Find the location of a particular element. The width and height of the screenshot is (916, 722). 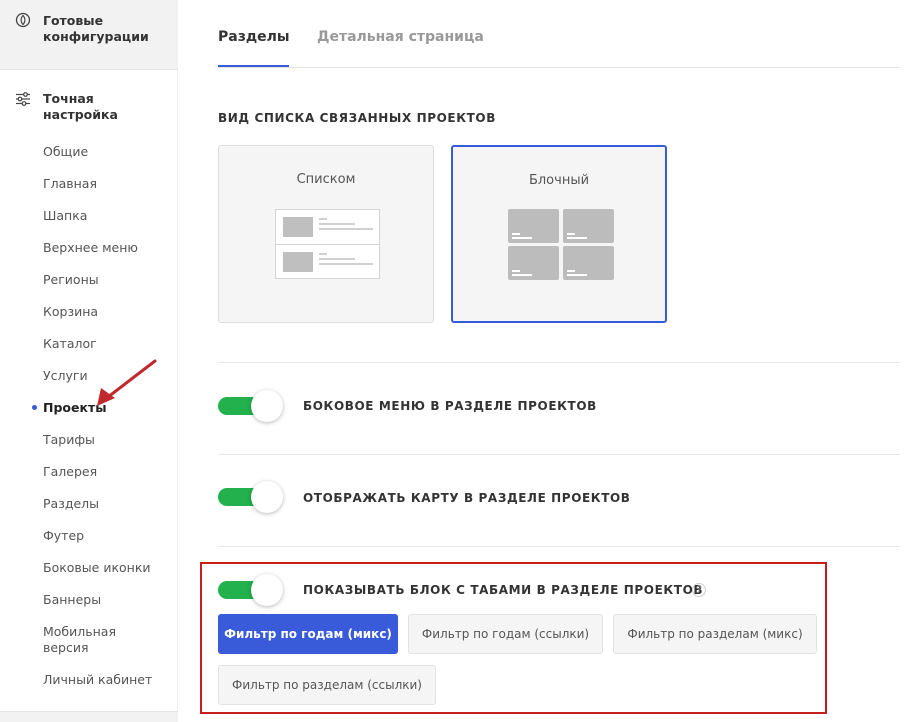

configurations-icon is located at coordinates (23, 20).